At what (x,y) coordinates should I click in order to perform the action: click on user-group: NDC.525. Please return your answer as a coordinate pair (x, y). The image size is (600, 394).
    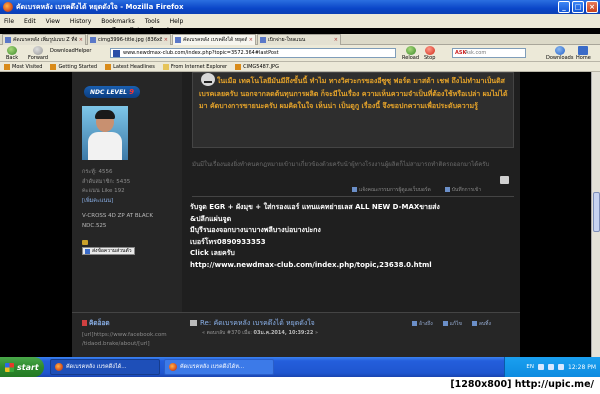
    Looking at the image, I should click on (94, 225).